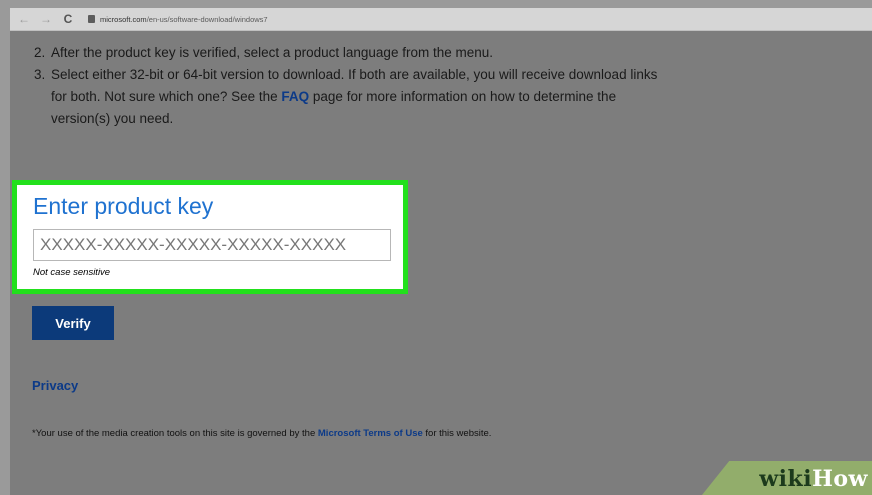 The image size is (872, 495). I want to click on watermark-logo: wikiHow, so click(813, 479).